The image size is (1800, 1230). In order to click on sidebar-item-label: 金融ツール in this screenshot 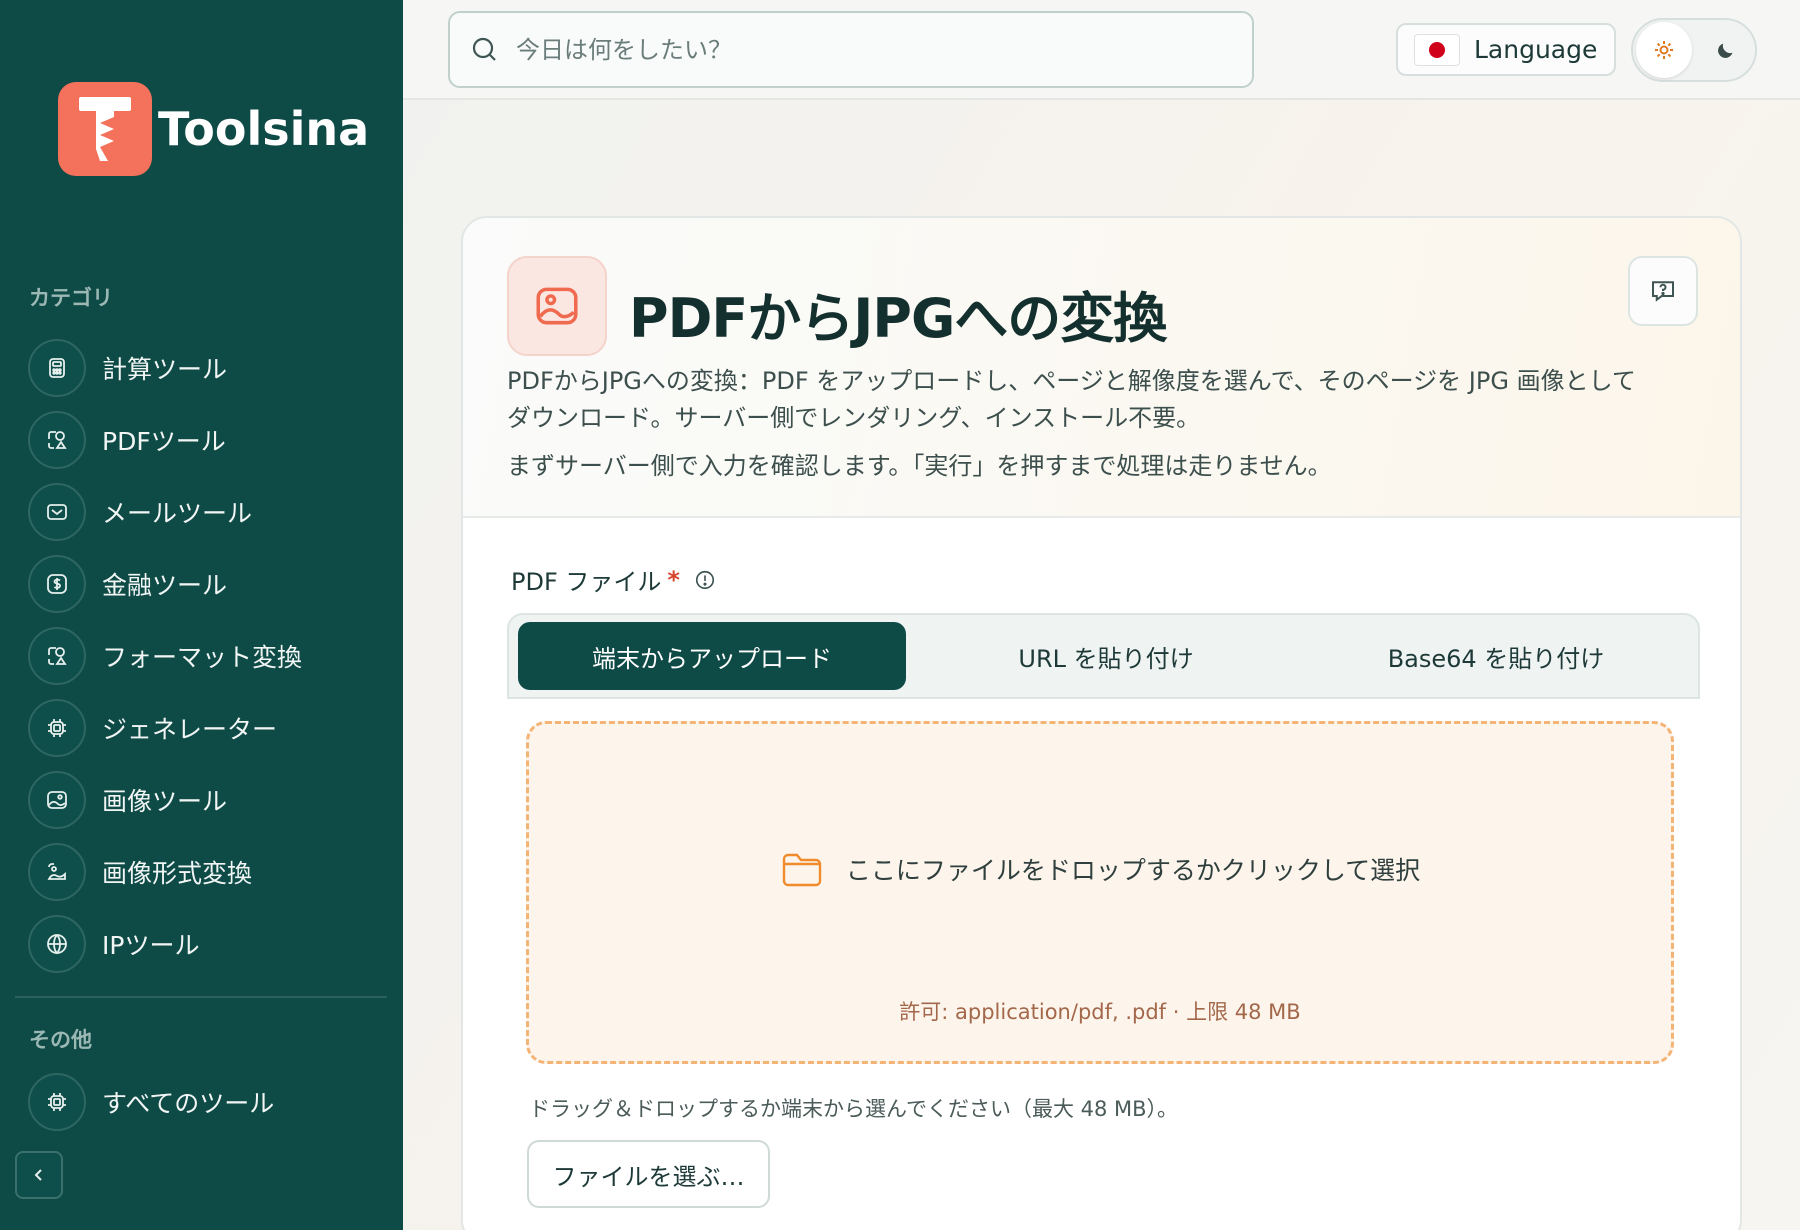, I will do `click(165, 585)`.